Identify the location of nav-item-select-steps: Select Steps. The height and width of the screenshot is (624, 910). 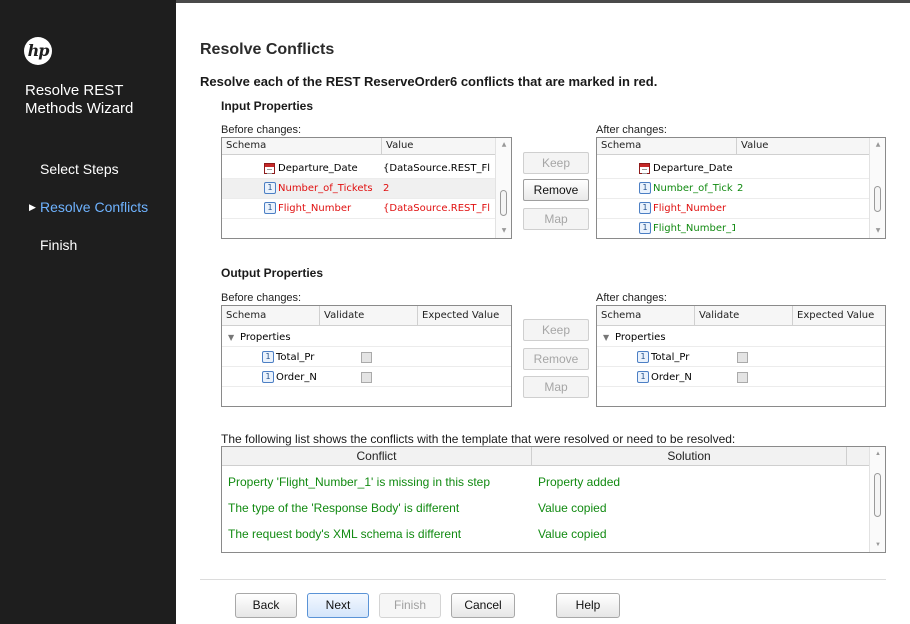
(88, 177).